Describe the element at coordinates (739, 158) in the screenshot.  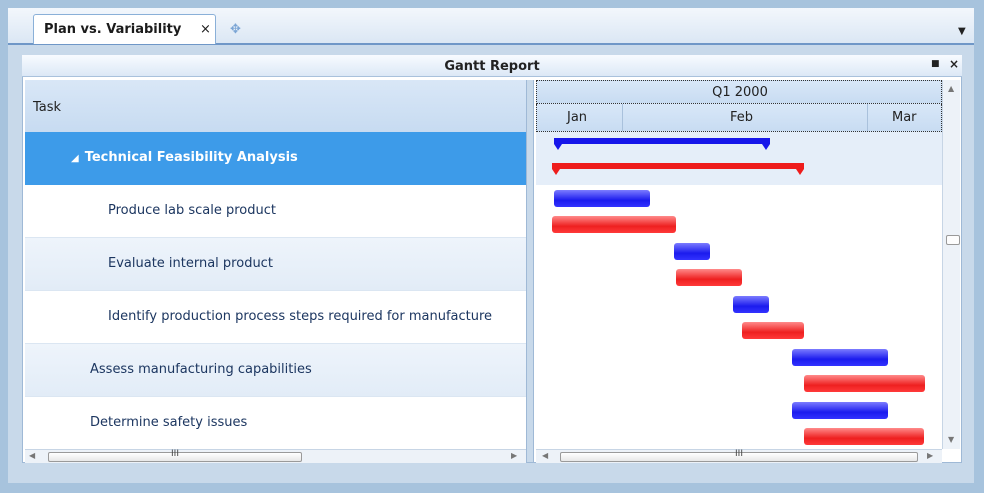
I see `gantt-row-technical-feasibility-analysis` at that location.